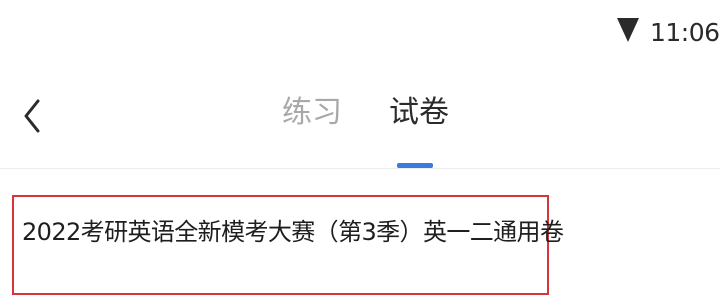  What do you see at coordinates (312, 113) in the screenshot?
I see `tab-practice: 练习` at bounding box center [312, 113].